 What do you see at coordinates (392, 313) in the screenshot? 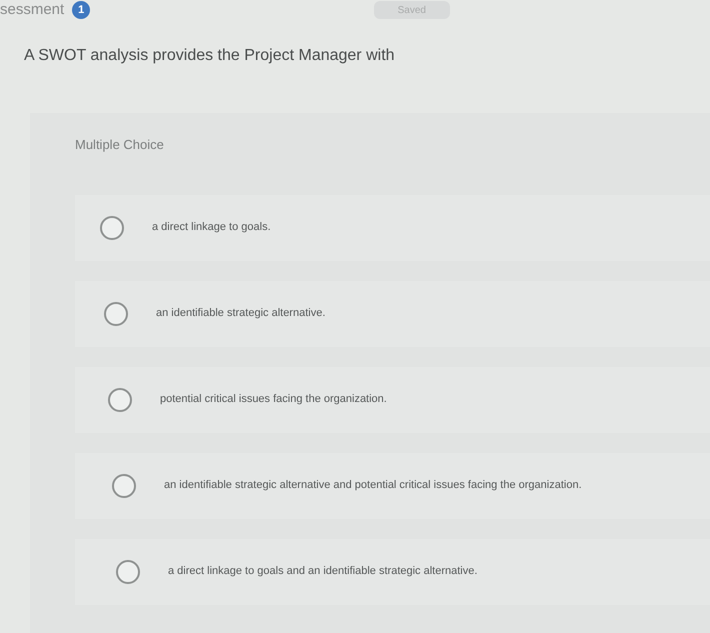
I see `answer-option: an identifiable strategic alternative.` at bounding box center [392, 313].